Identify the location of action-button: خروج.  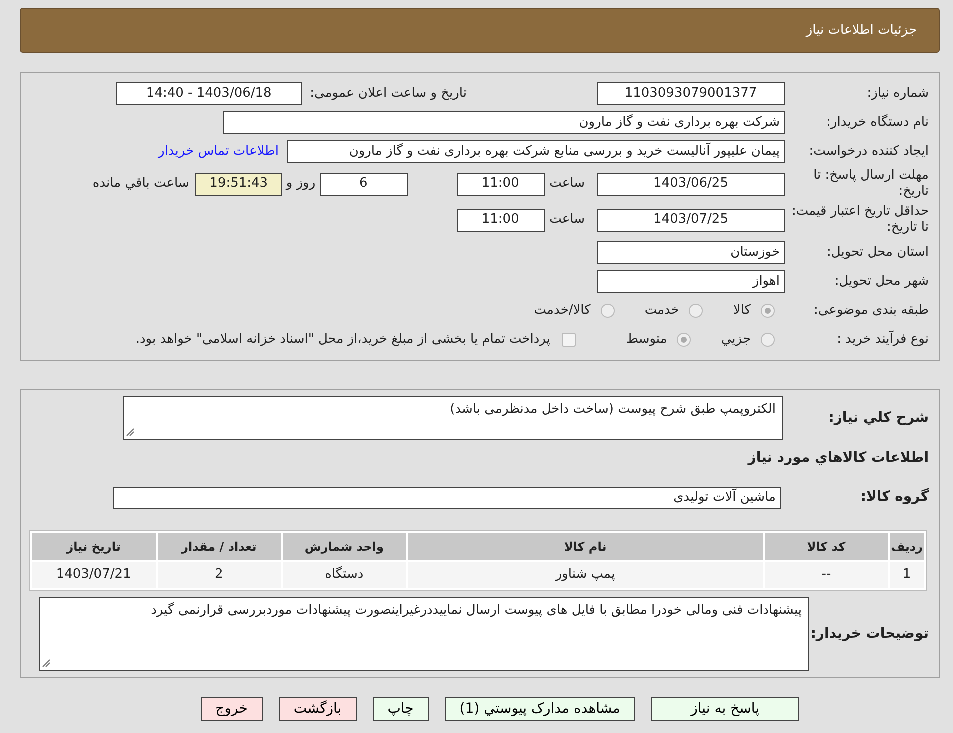
(231, 709).